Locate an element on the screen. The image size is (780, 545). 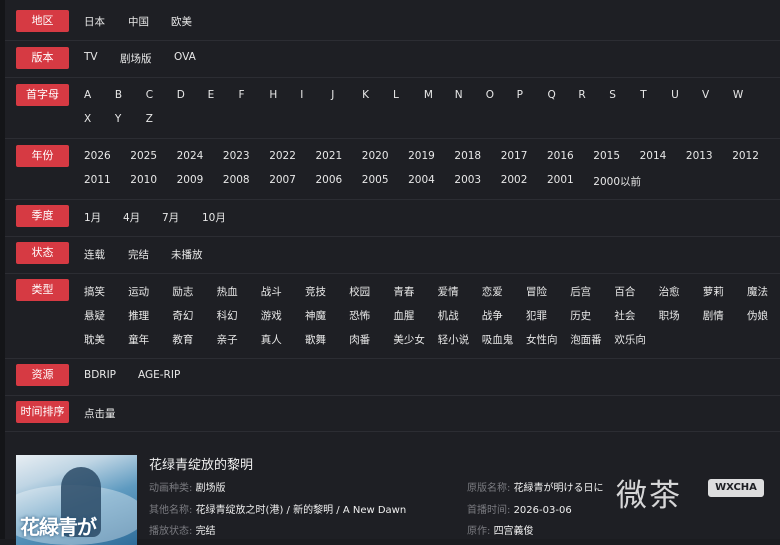
filter-item: 伪娘 is located at coordinates (757, 315).